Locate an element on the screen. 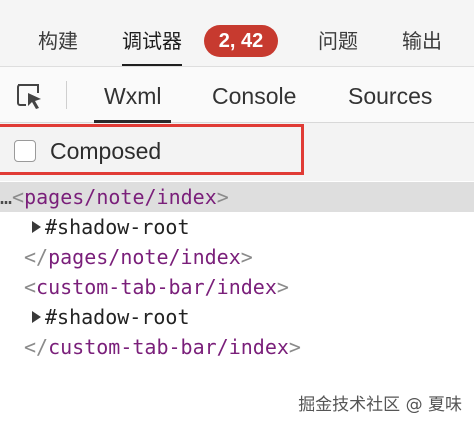  tab-console: Console is located at coordinates (254, 96).